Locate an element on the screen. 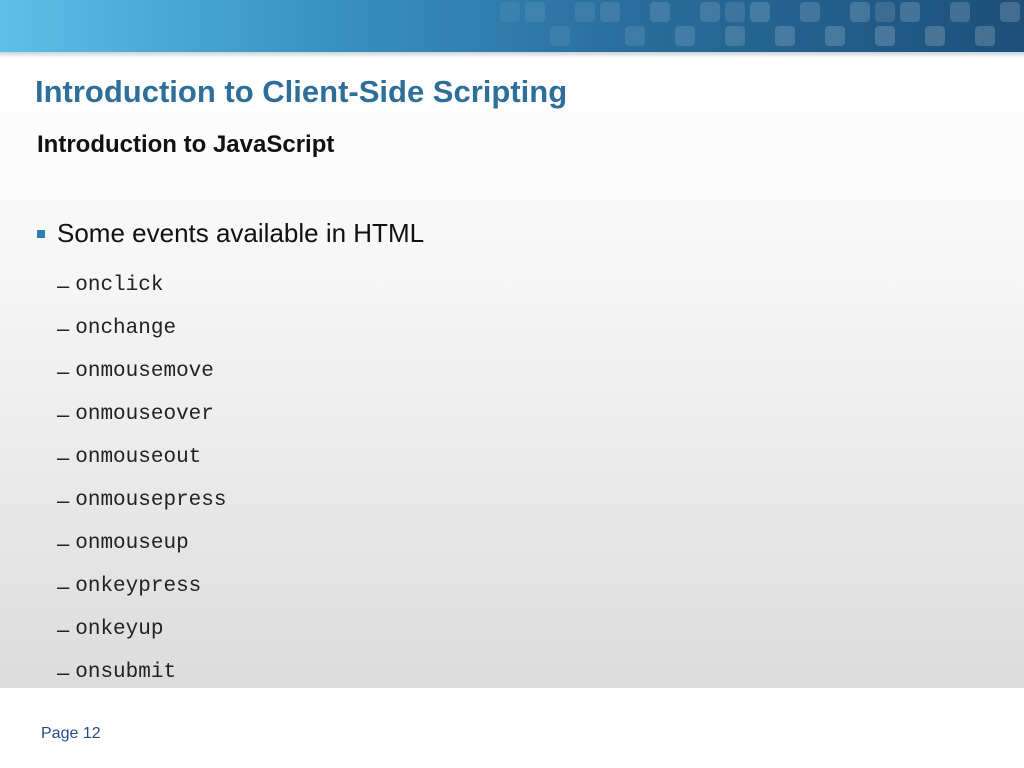 The height and width of the screenshot is (768, 1024). event-item: – onkeypress is located at coordinates (141, 586).